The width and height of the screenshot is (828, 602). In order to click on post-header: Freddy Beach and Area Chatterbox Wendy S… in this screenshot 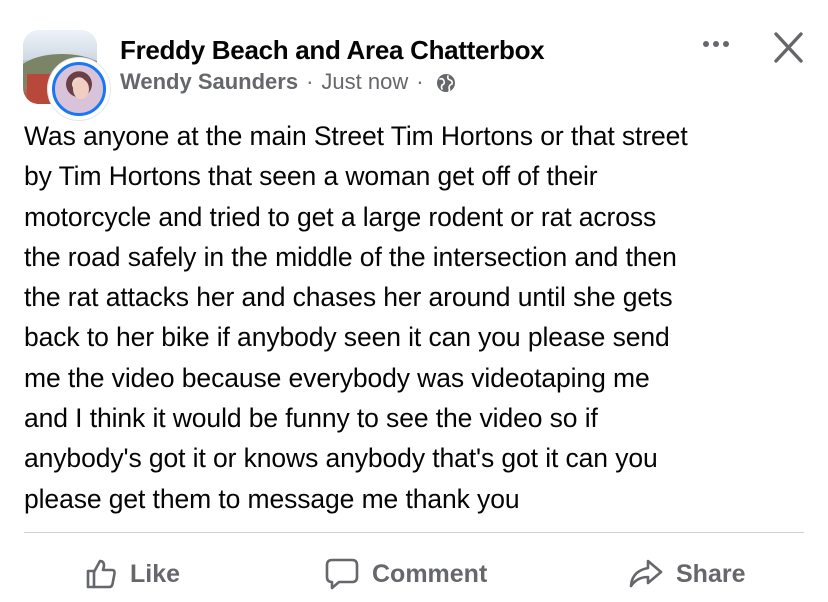, I will do `click(415, 74)`.